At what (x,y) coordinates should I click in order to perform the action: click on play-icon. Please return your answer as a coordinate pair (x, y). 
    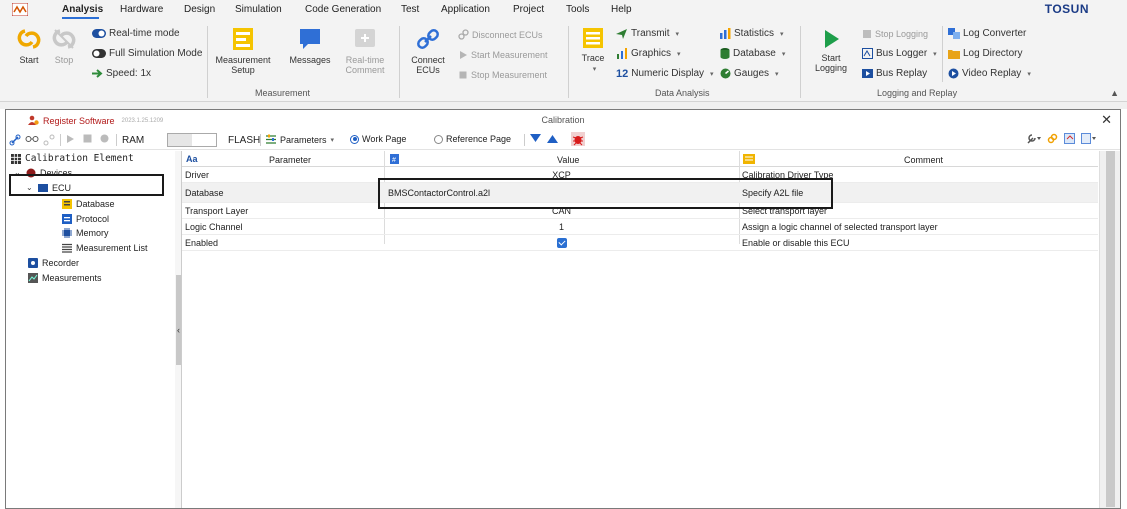
    Looking at the image, I should click on (70, 139).